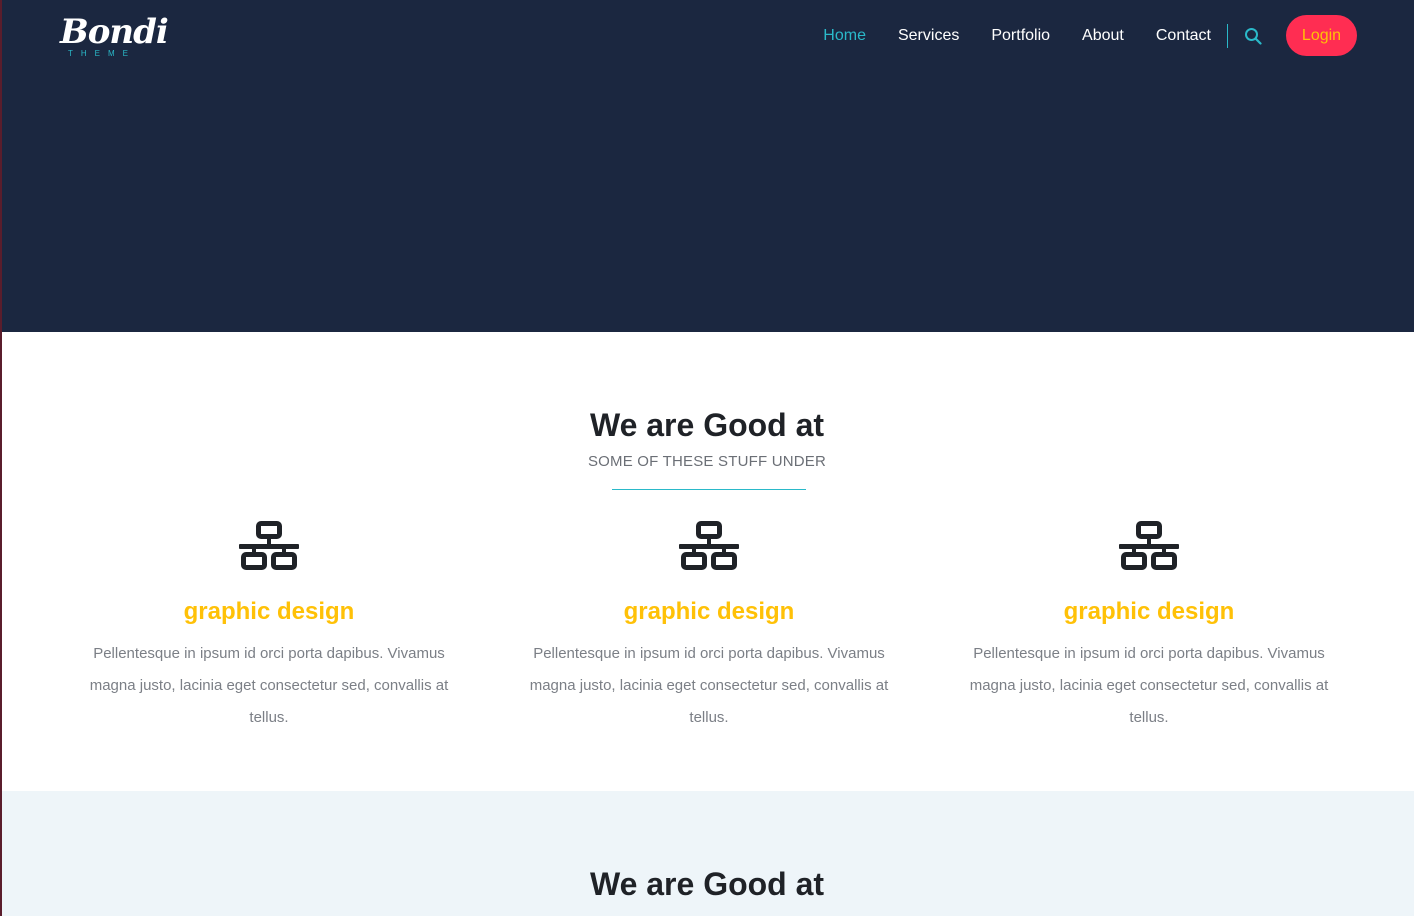  I want to click on left-edge-border, so click(1, 458).